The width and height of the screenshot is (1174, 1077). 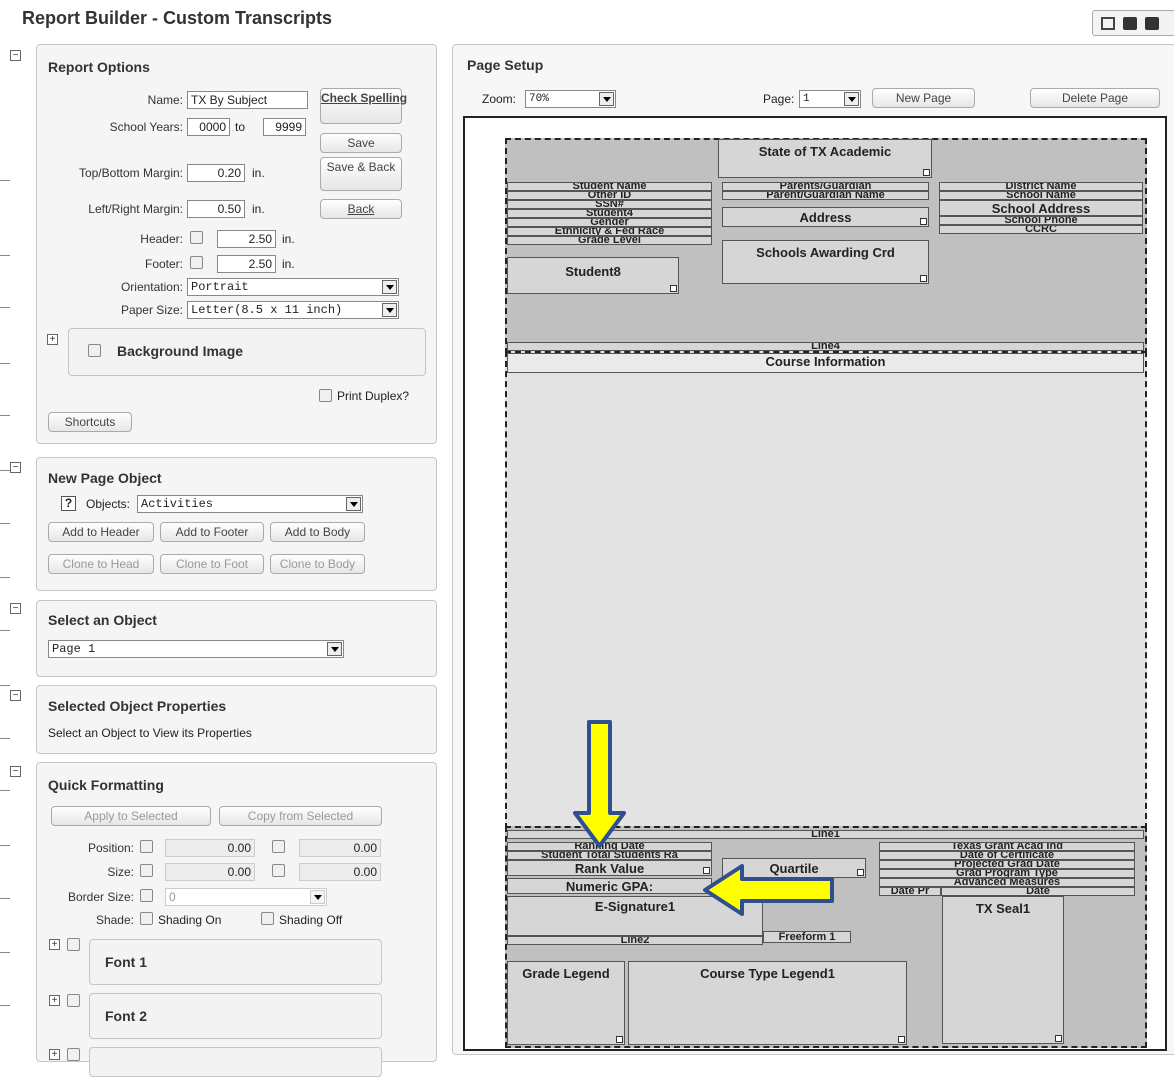 I want to click on course-info-box: Course Information, so click(x=825, y=363).